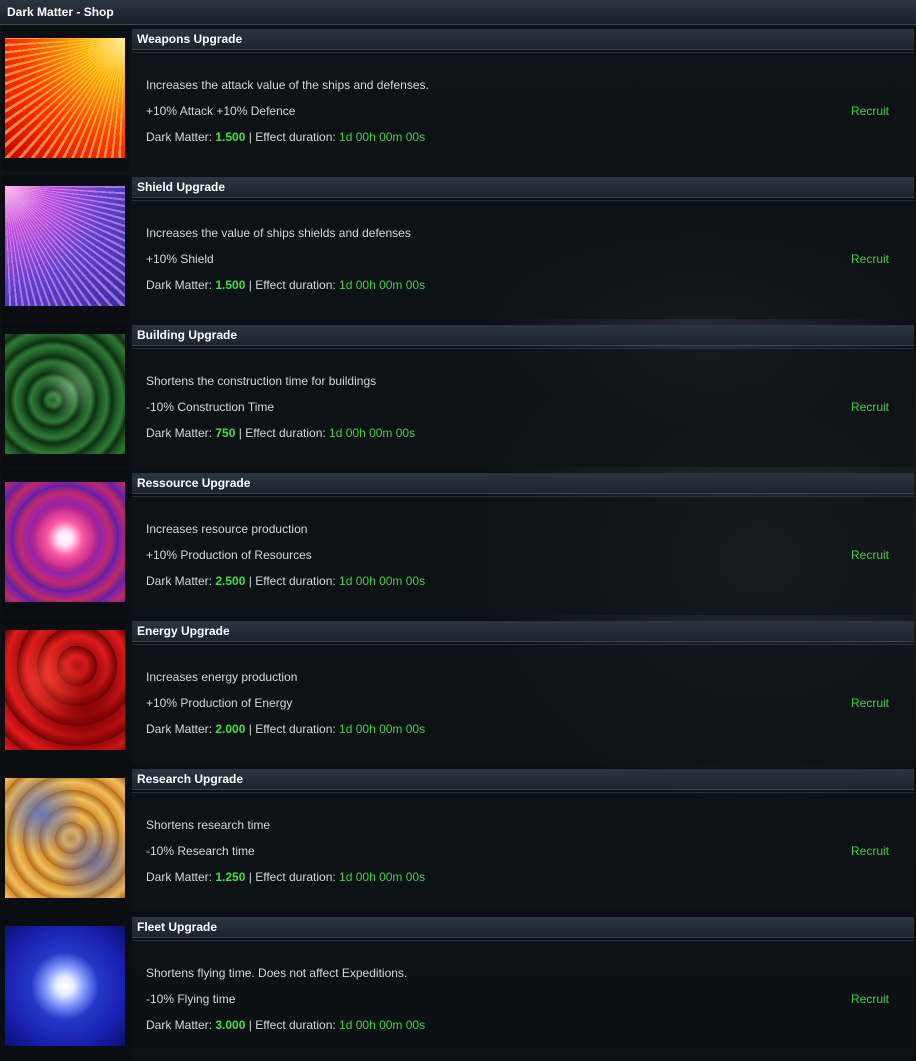 The image size is (916, 1061). Describe the element at coordinates (219, 703) in the screenshot. I see `item-effect: +10% Production of Energy` at that location.